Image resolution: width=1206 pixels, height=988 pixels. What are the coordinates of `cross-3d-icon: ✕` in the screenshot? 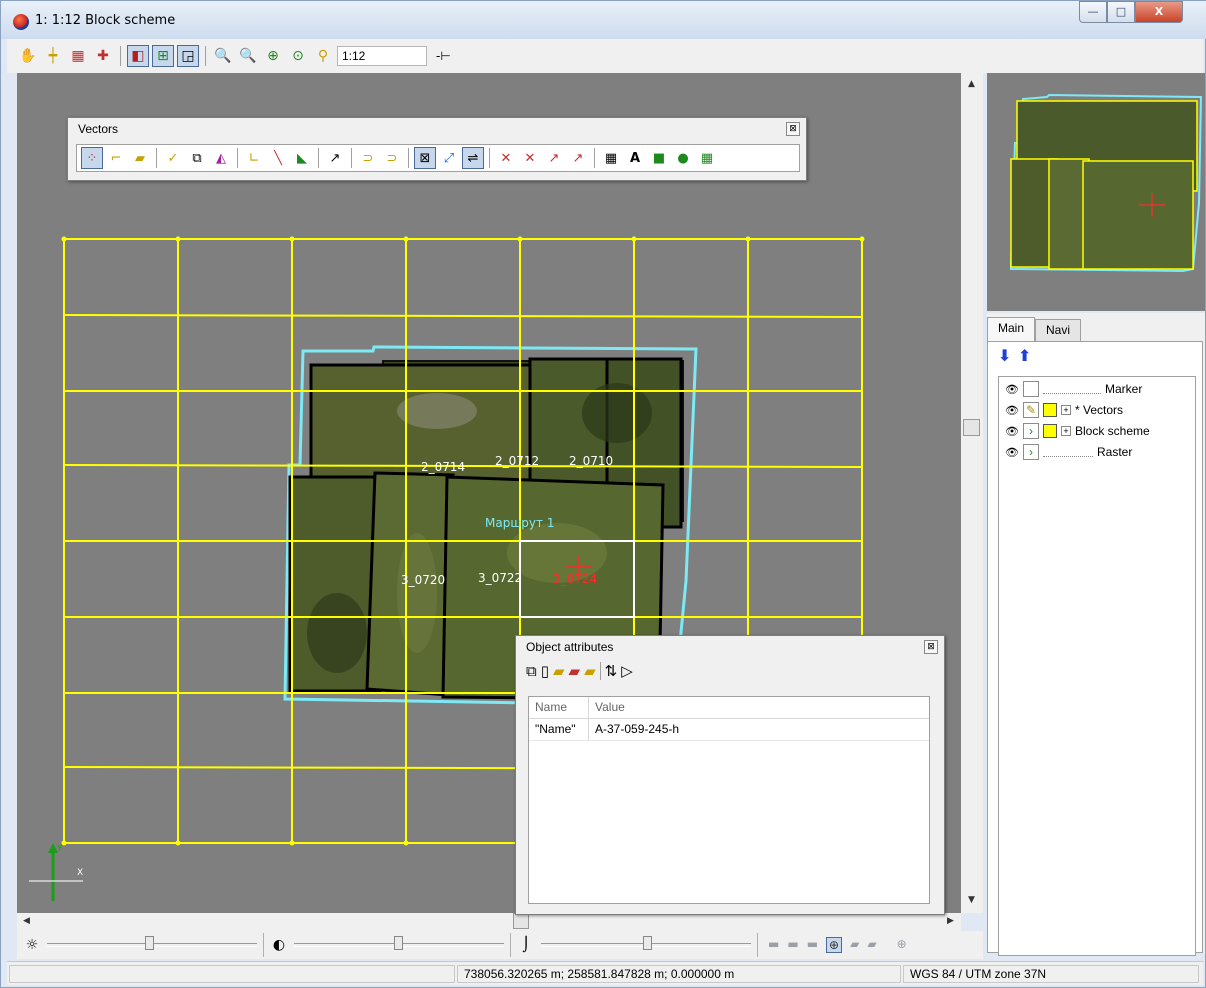 It's located at (506, 158).